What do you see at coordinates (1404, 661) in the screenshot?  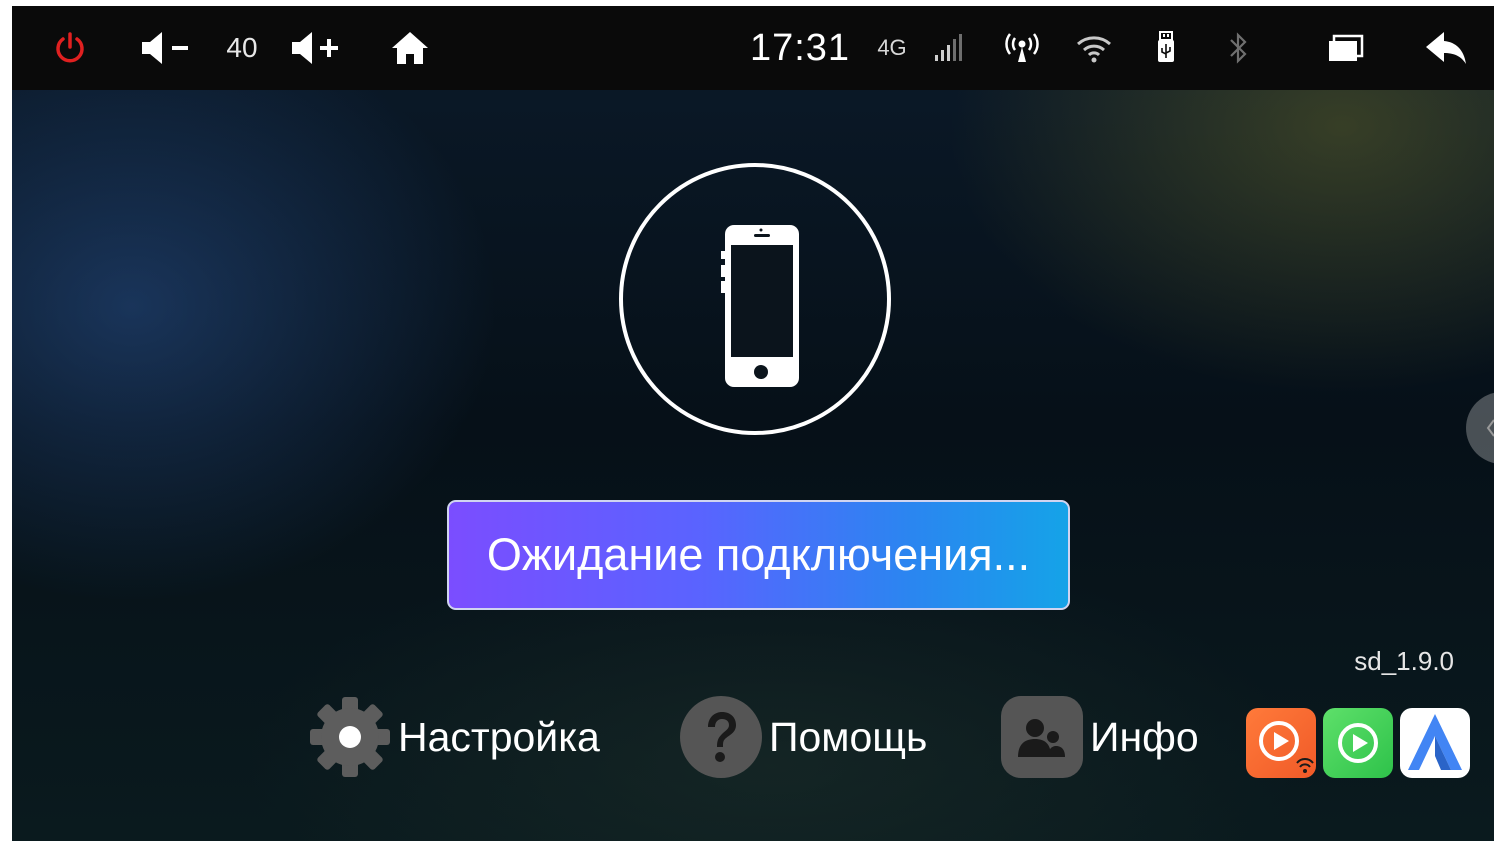 I see `version-label: sd_1.9.0` at bounding box center [1404, 661].